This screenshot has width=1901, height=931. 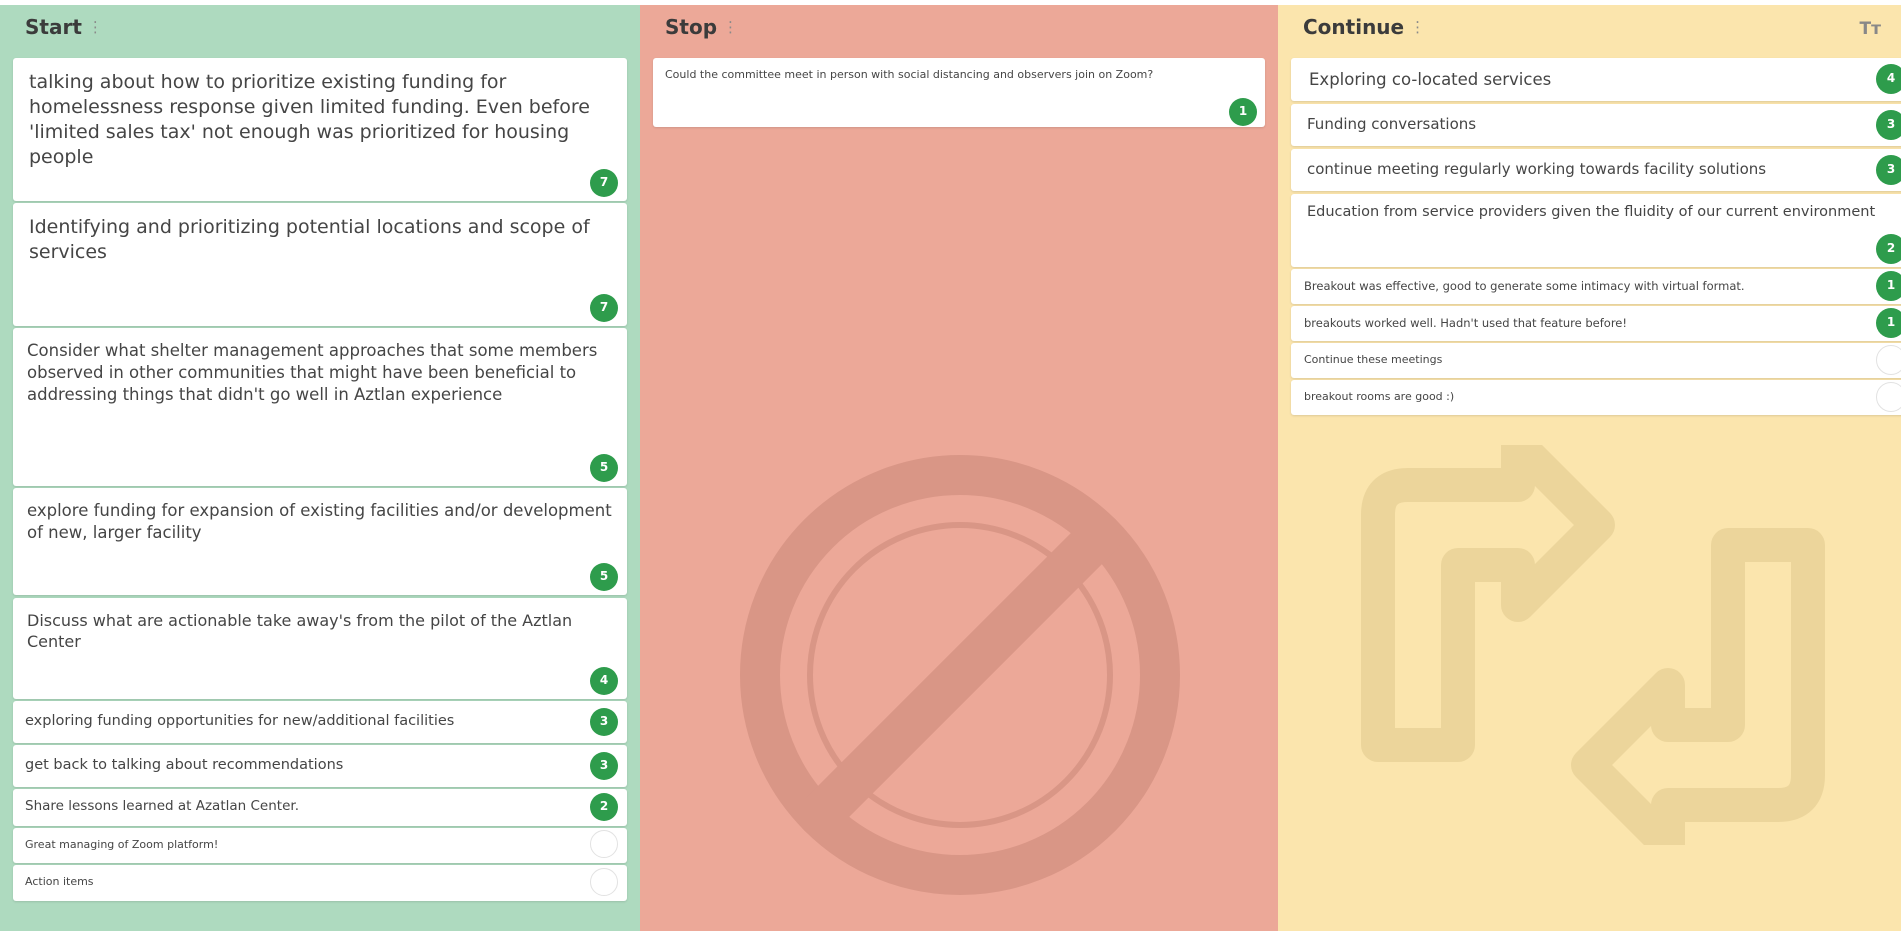 I want to click on card-text: Action items, so click(x=59, y=881).